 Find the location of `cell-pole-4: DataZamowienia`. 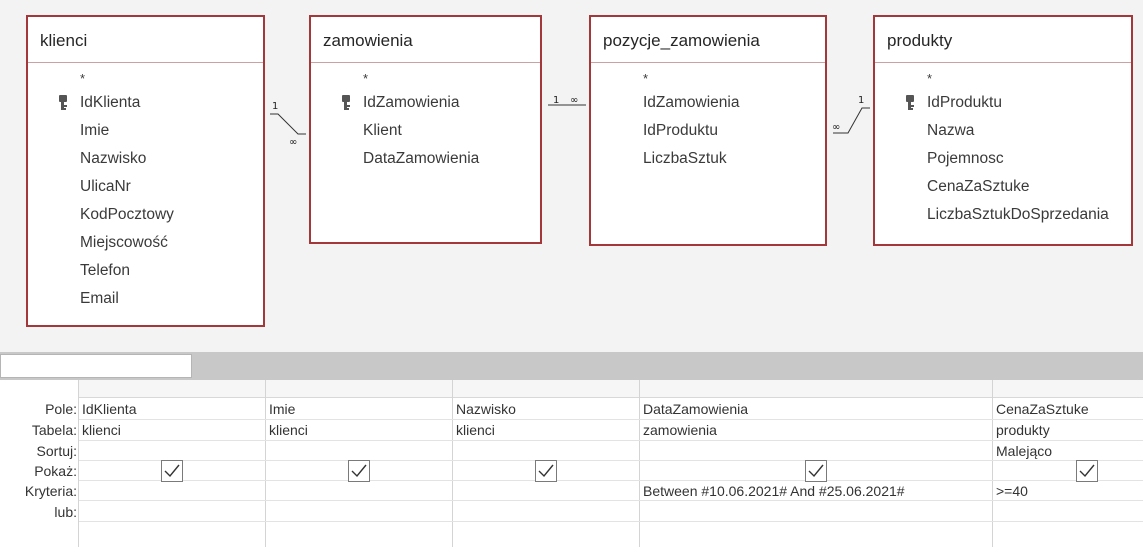

cell-pole-4: DataZamowienia is located at coordinates (815, 409).